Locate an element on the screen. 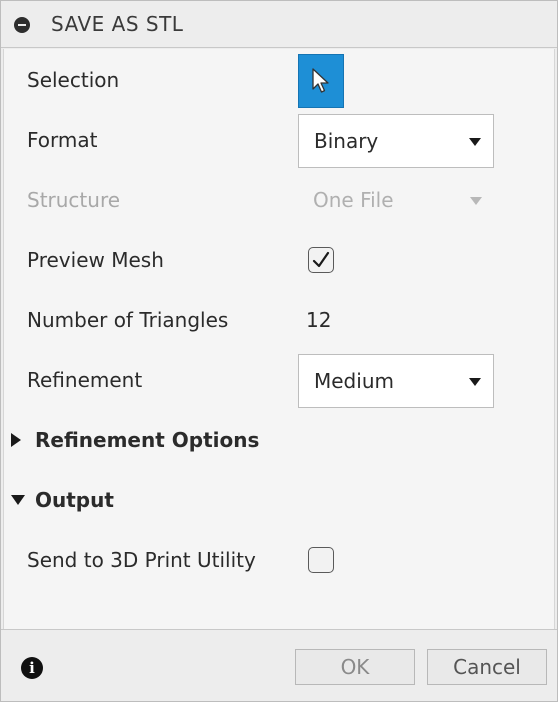  cancel-button: Cancel is located at coordinates (487, 667).